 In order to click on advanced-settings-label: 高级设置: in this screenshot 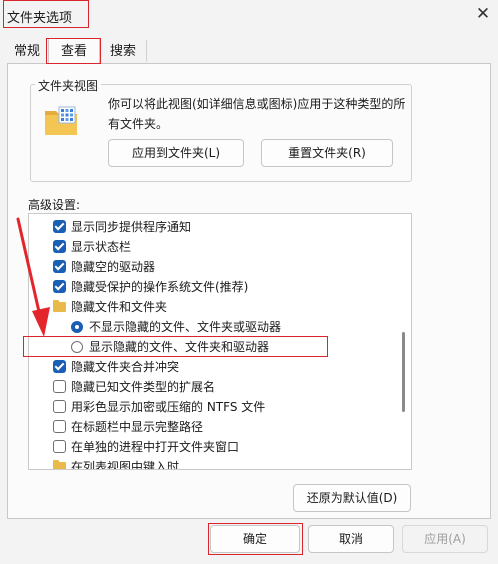, I will do `click(54, 205)`.